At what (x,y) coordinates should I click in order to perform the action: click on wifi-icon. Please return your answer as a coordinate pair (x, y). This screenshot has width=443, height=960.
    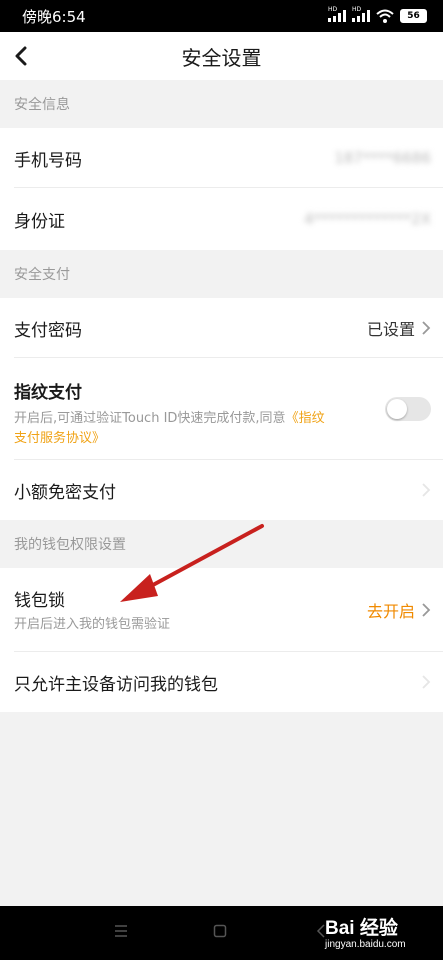
    Looking at the image, I should click on (385, 16).